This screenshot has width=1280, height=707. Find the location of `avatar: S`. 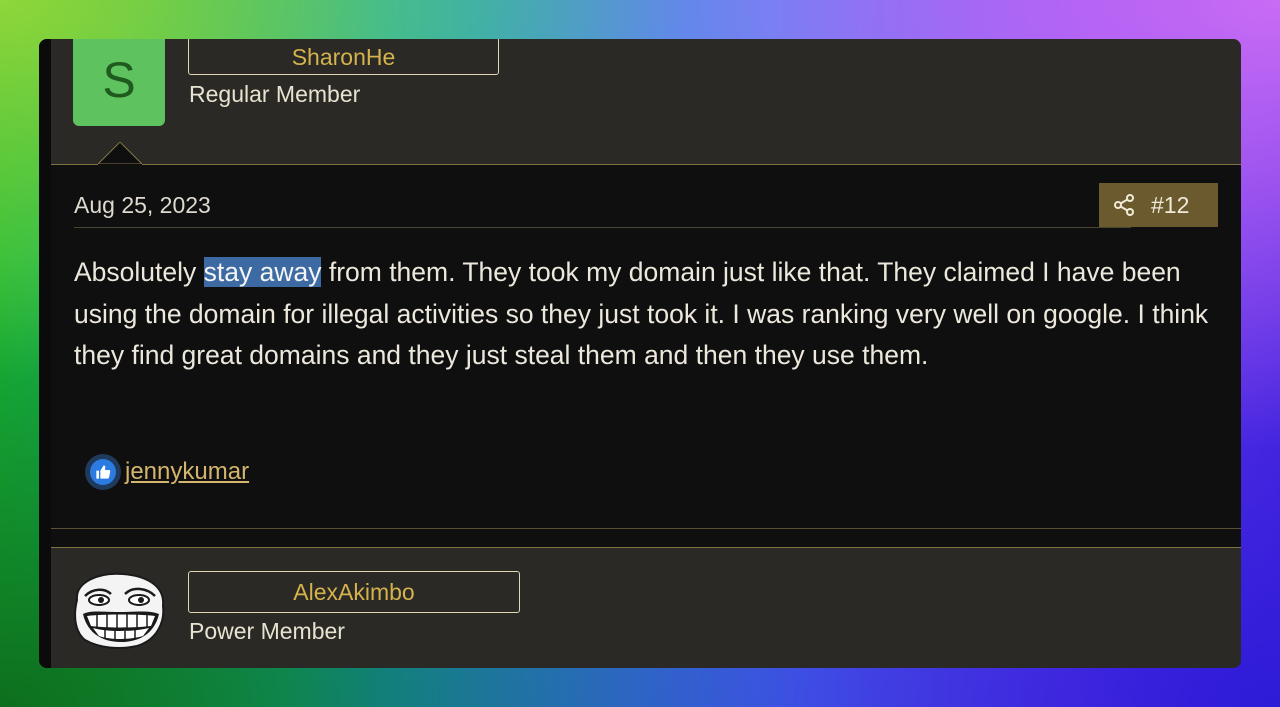

avatar: S is located at coordinates (119, 82).